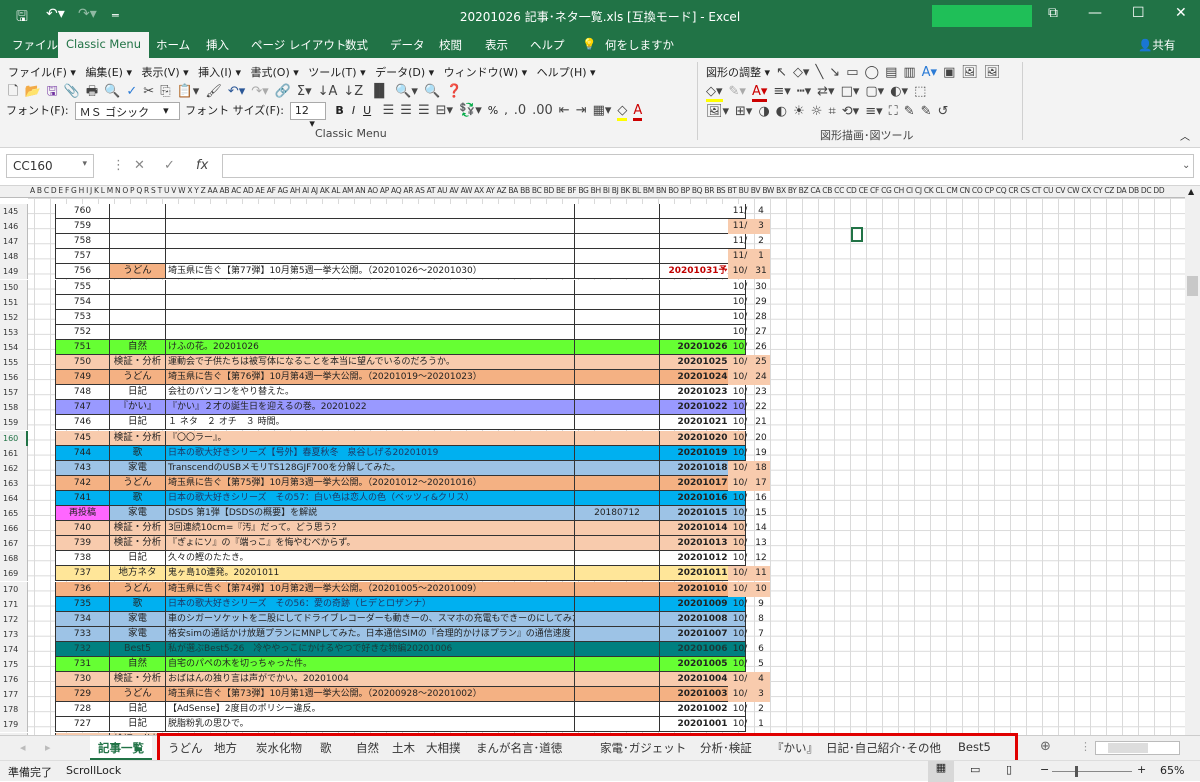 The image size is (1200, 782). What do you see at coordinates (1186, 165) in the screenshot?
I see `expand-formula-icon: ⌄` at bounding box center [1186, 165].